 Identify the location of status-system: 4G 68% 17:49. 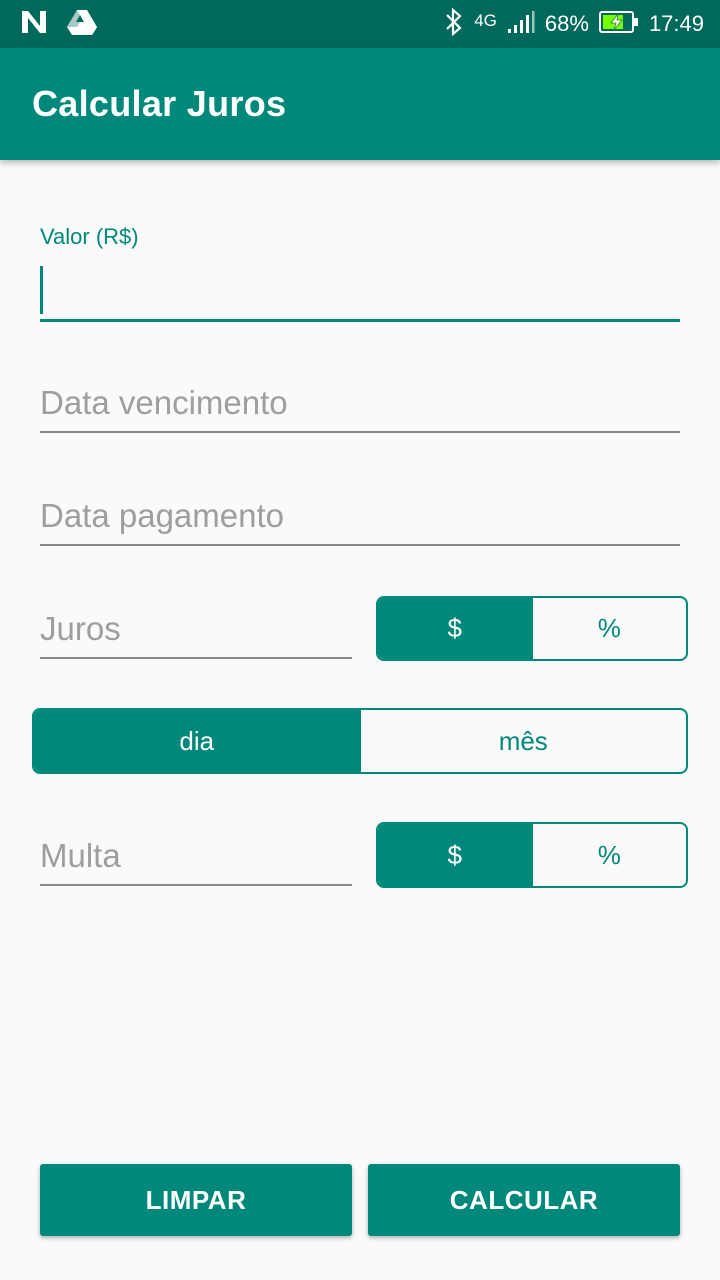
(569, 24).